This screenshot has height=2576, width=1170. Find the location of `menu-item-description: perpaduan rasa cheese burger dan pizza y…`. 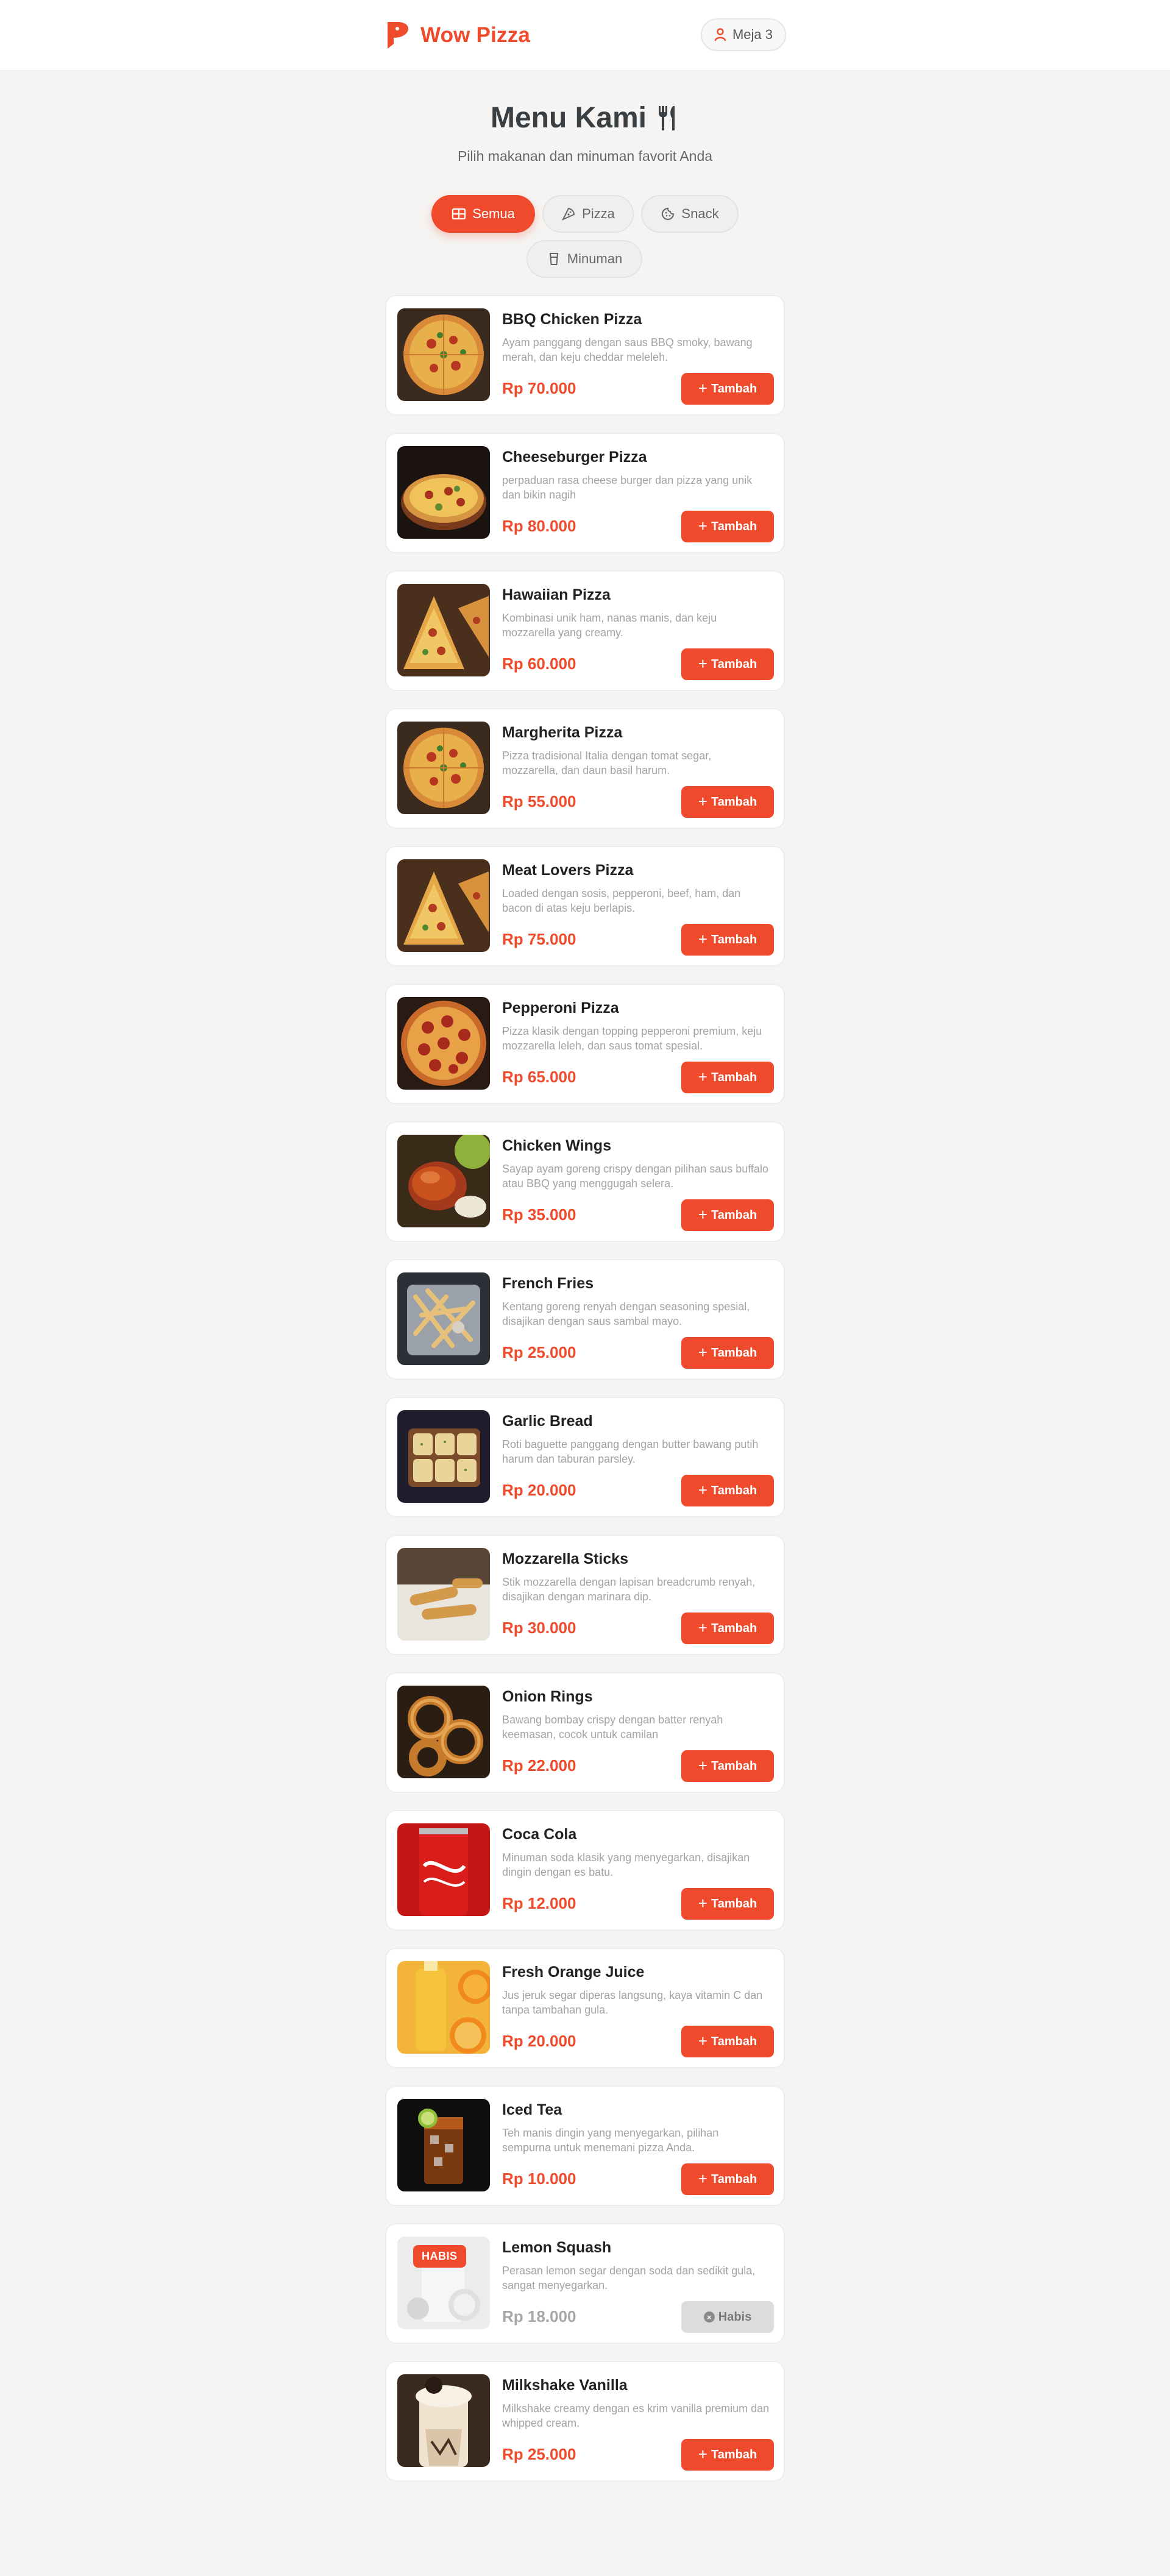

menu-item-description: perpaduan rasa cheese burger dan pizza y… is located at coordinates (627, 488).